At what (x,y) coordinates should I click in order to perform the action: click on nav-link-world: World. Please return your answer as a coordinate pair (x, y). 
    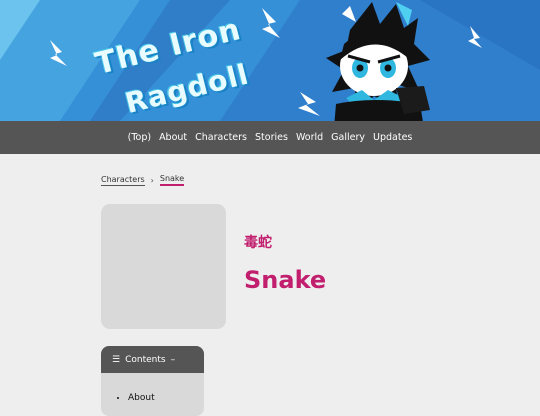
    Looking at the image, I should click on (309, 137).